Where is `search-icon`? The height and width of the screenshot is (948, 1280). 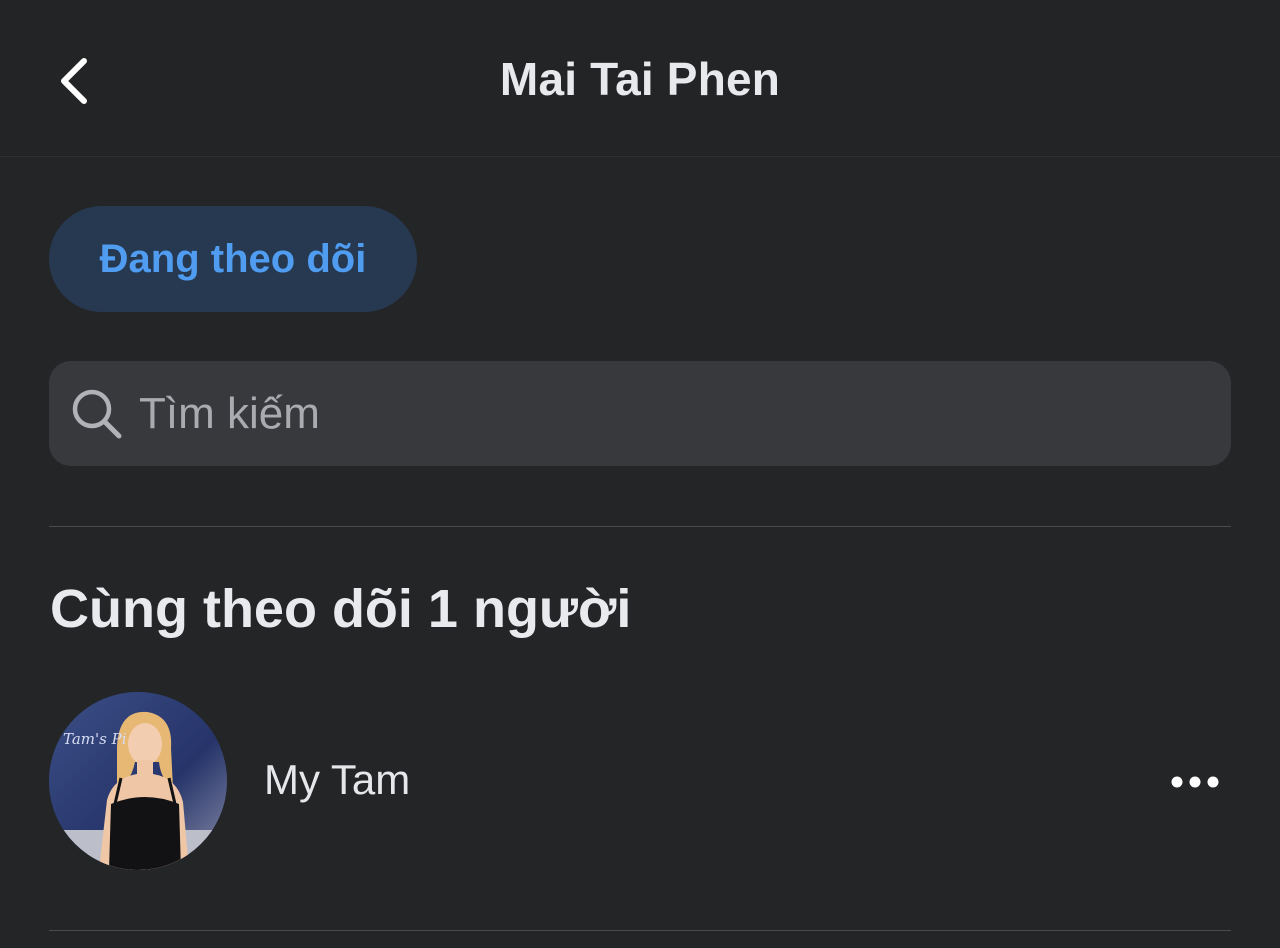 search-icon is located at coordinates (97, 414).